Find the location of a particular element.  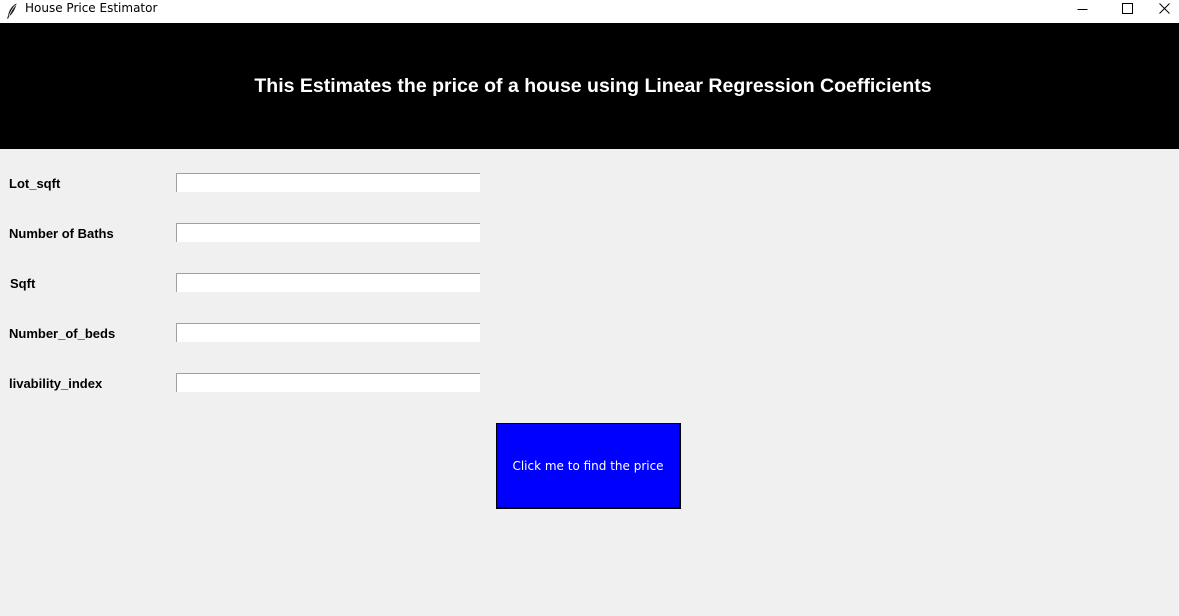

livability-index-input is located at coordinates (328, 382).